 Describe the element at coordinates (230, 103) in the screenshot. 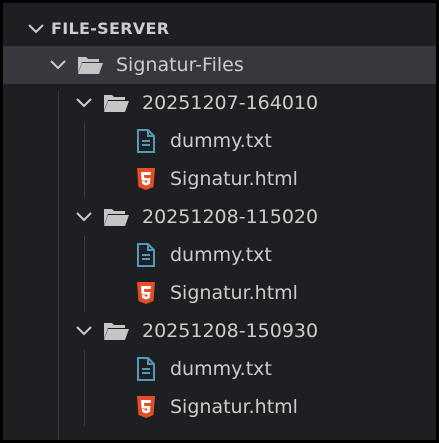

I see `folder-label: 20251207-164010` at that location.